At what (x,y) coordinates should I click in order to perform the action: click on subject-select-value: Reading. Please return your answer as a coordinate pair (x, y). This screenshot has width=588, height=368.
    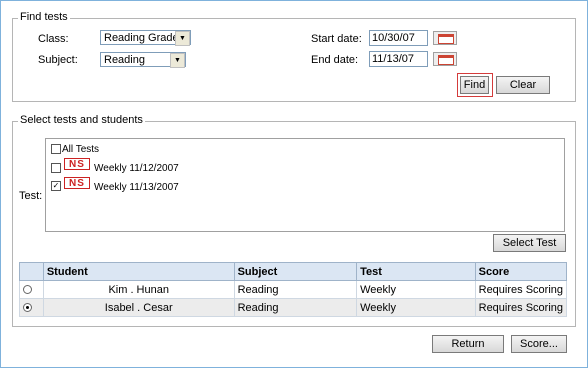
    Looking at the image, I should click on (124, 60).